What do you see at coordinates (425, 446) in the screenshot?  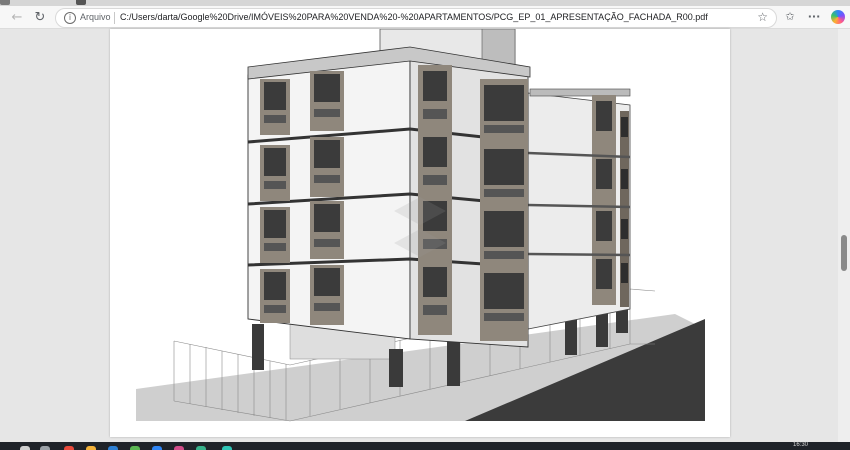 I see `taskbar: 16:30` at bounding box center [425, 446].